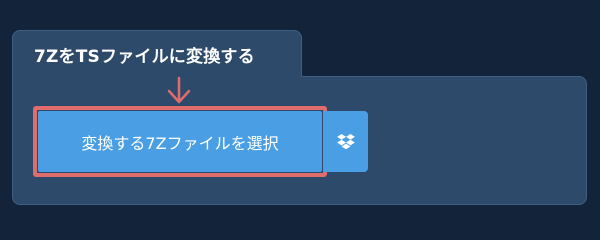  I want to click on panel-seam, so click(157, 76).